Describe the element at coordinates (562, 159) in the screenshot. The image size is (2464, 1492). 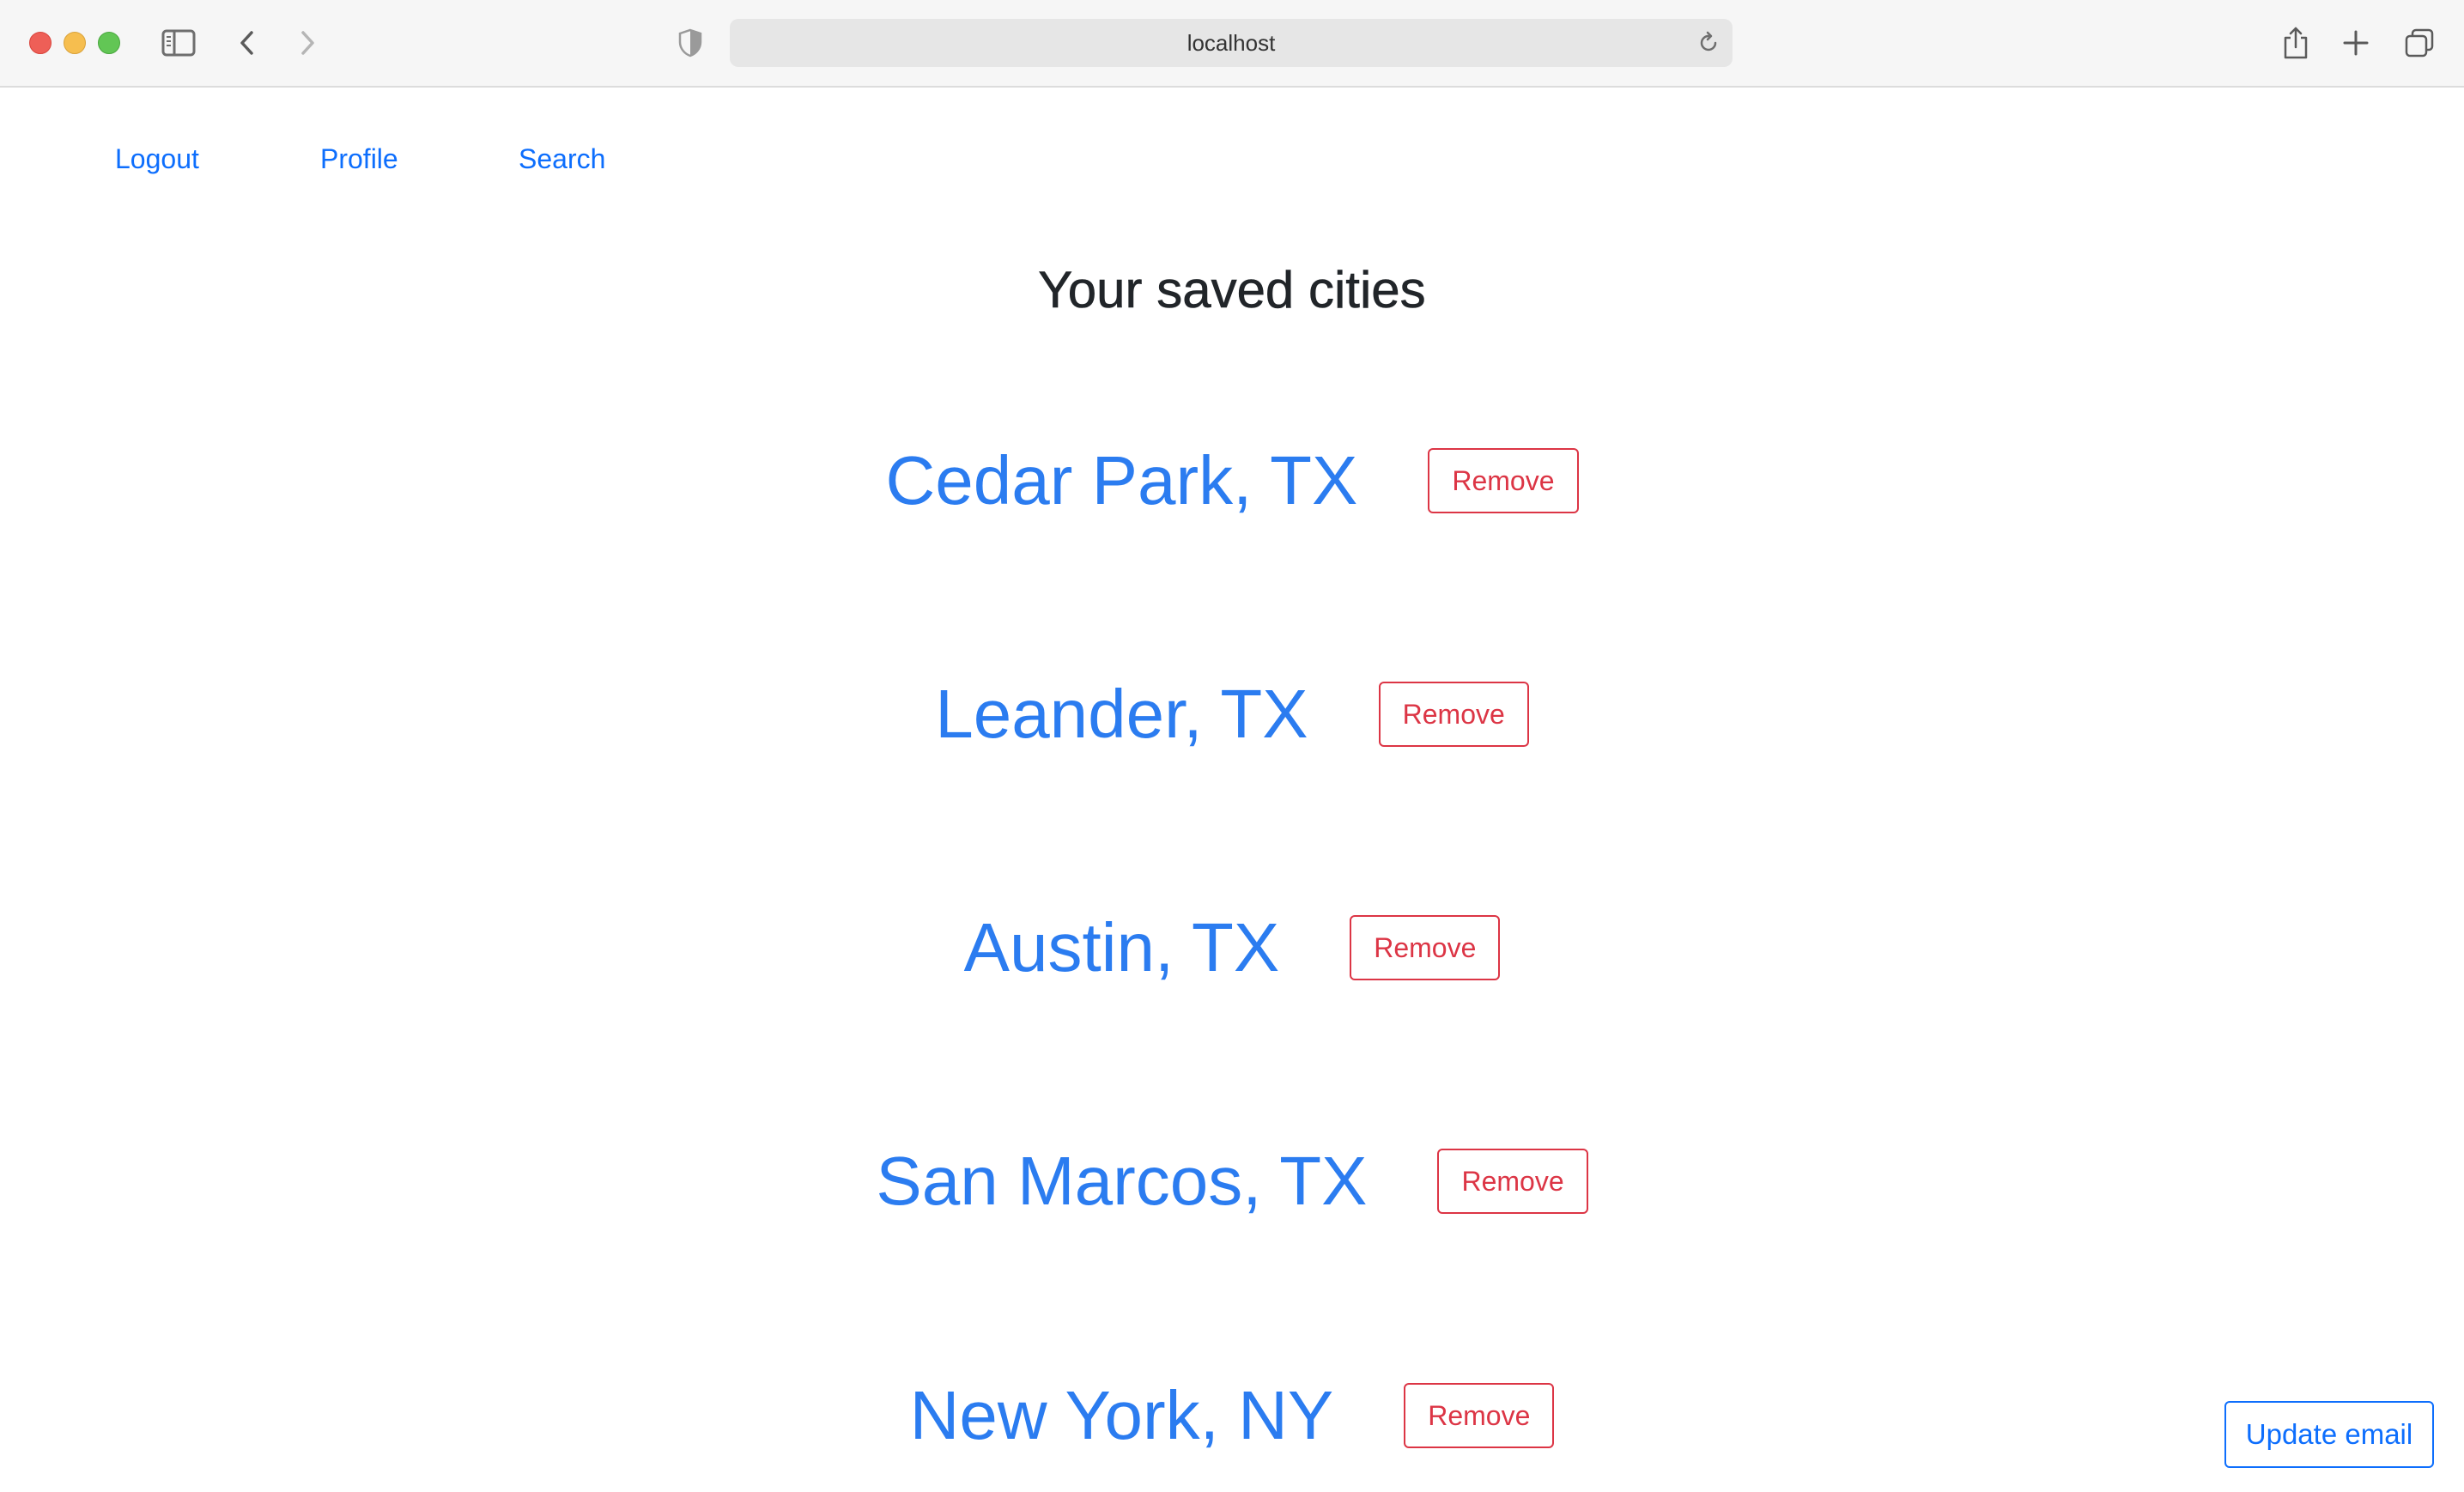
I see `nav-search-link: Search` at that location.